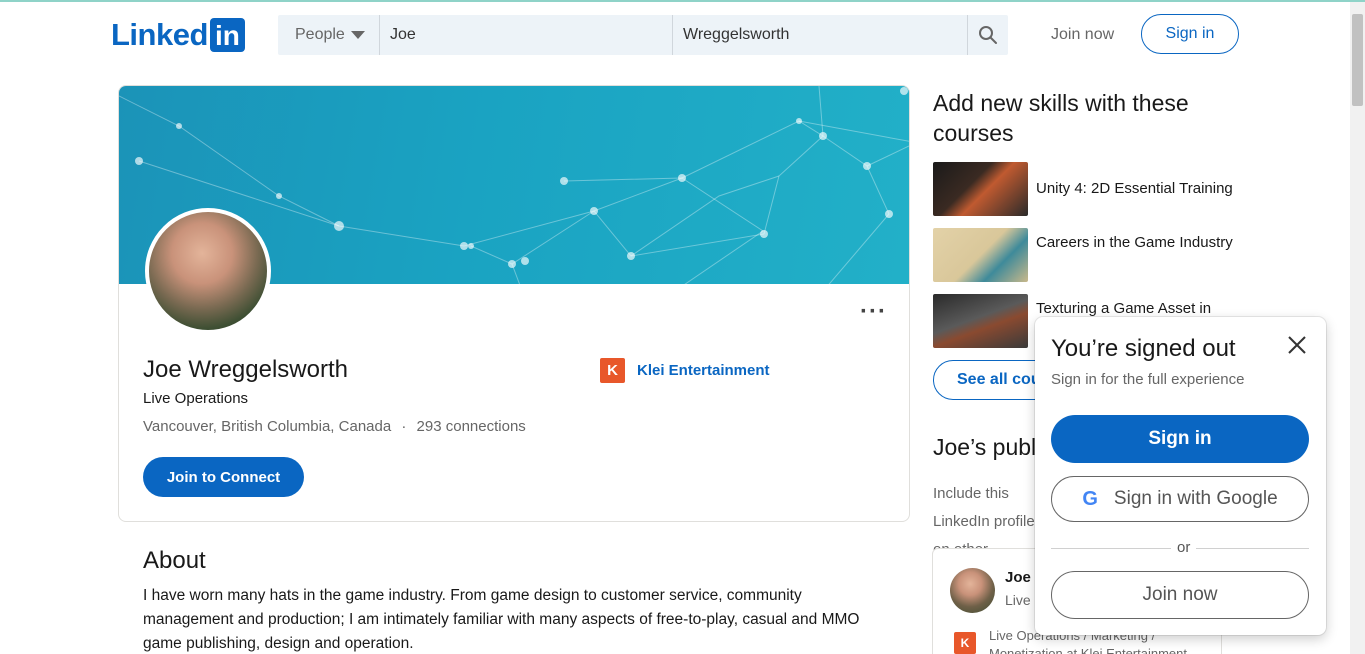  I want to click on company-name: Klei Entertainment, so click(703, 370).